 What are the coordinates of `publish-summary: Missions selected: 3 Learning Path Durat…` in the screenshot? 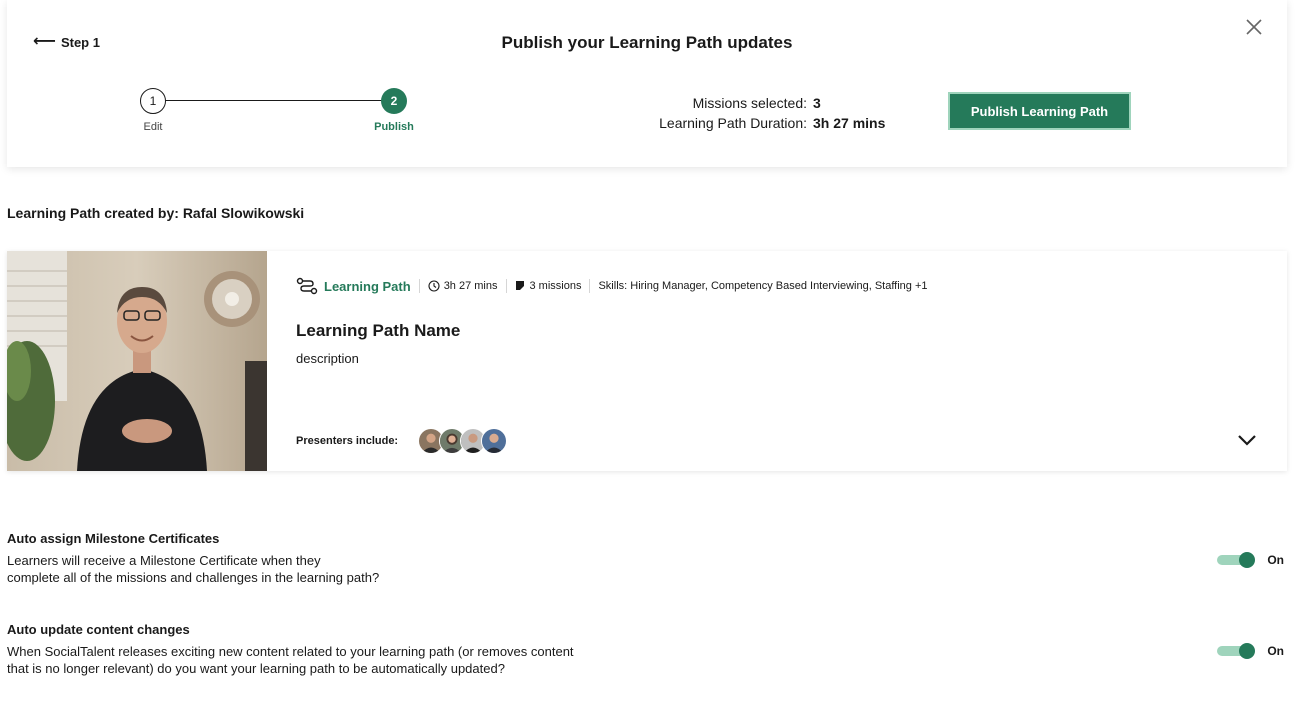 It's located at (746, 113).